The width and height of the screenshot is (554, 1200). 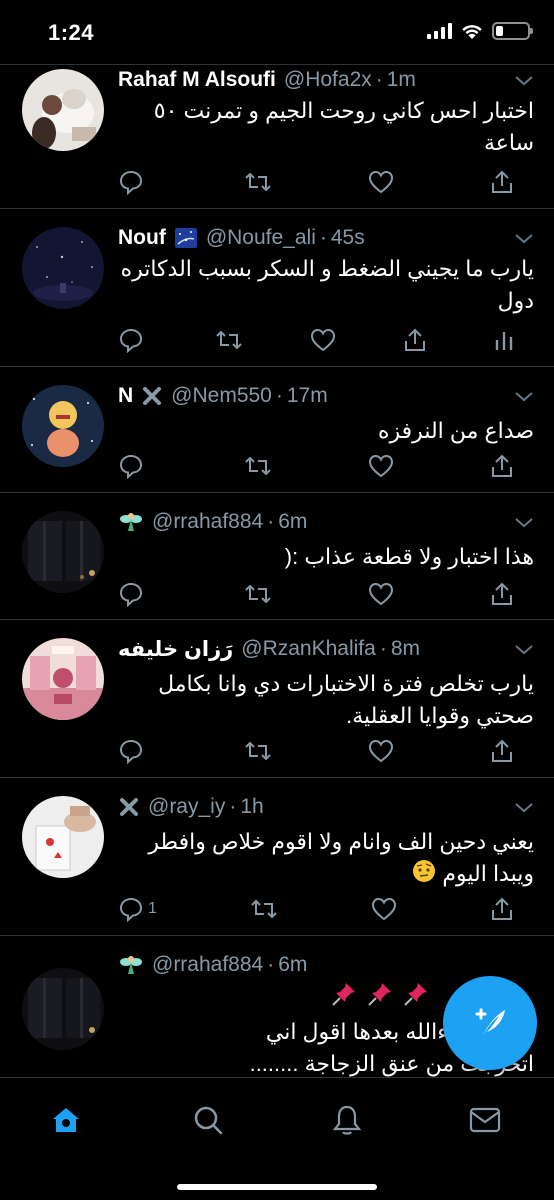 What do you see at coordinates (316, 909) in the screenshot?
I see `tweet-actions: 1` at bounding box center [316, 909].